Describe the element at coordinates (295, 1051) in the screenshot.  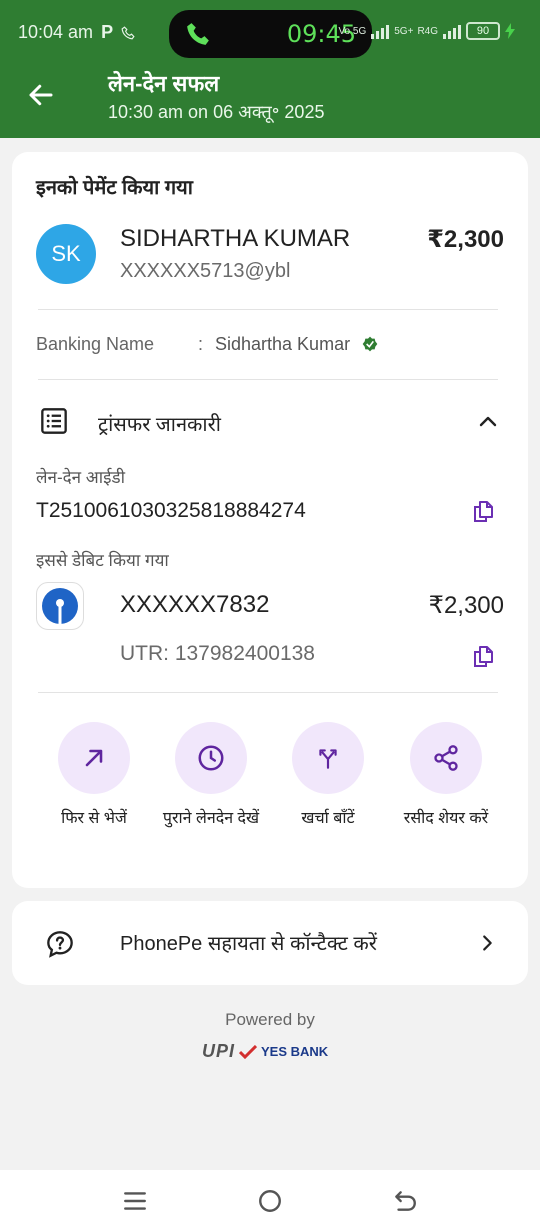
I see `yes-bank-logo: YES BANK` at that location.